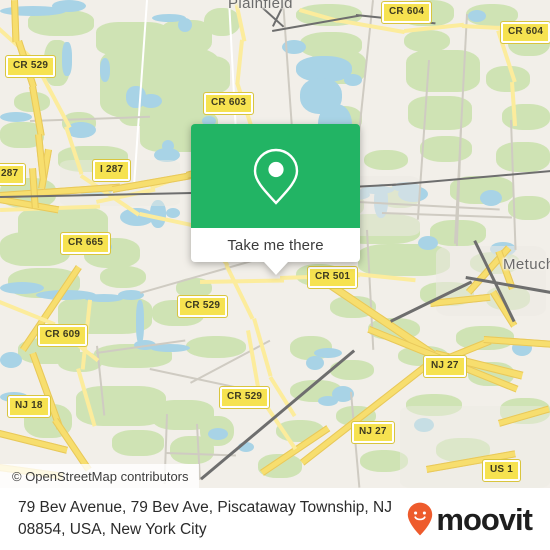 This screenshot has height=550, width=550. I want to click on road-shield: CR 501, so click(332, 277).